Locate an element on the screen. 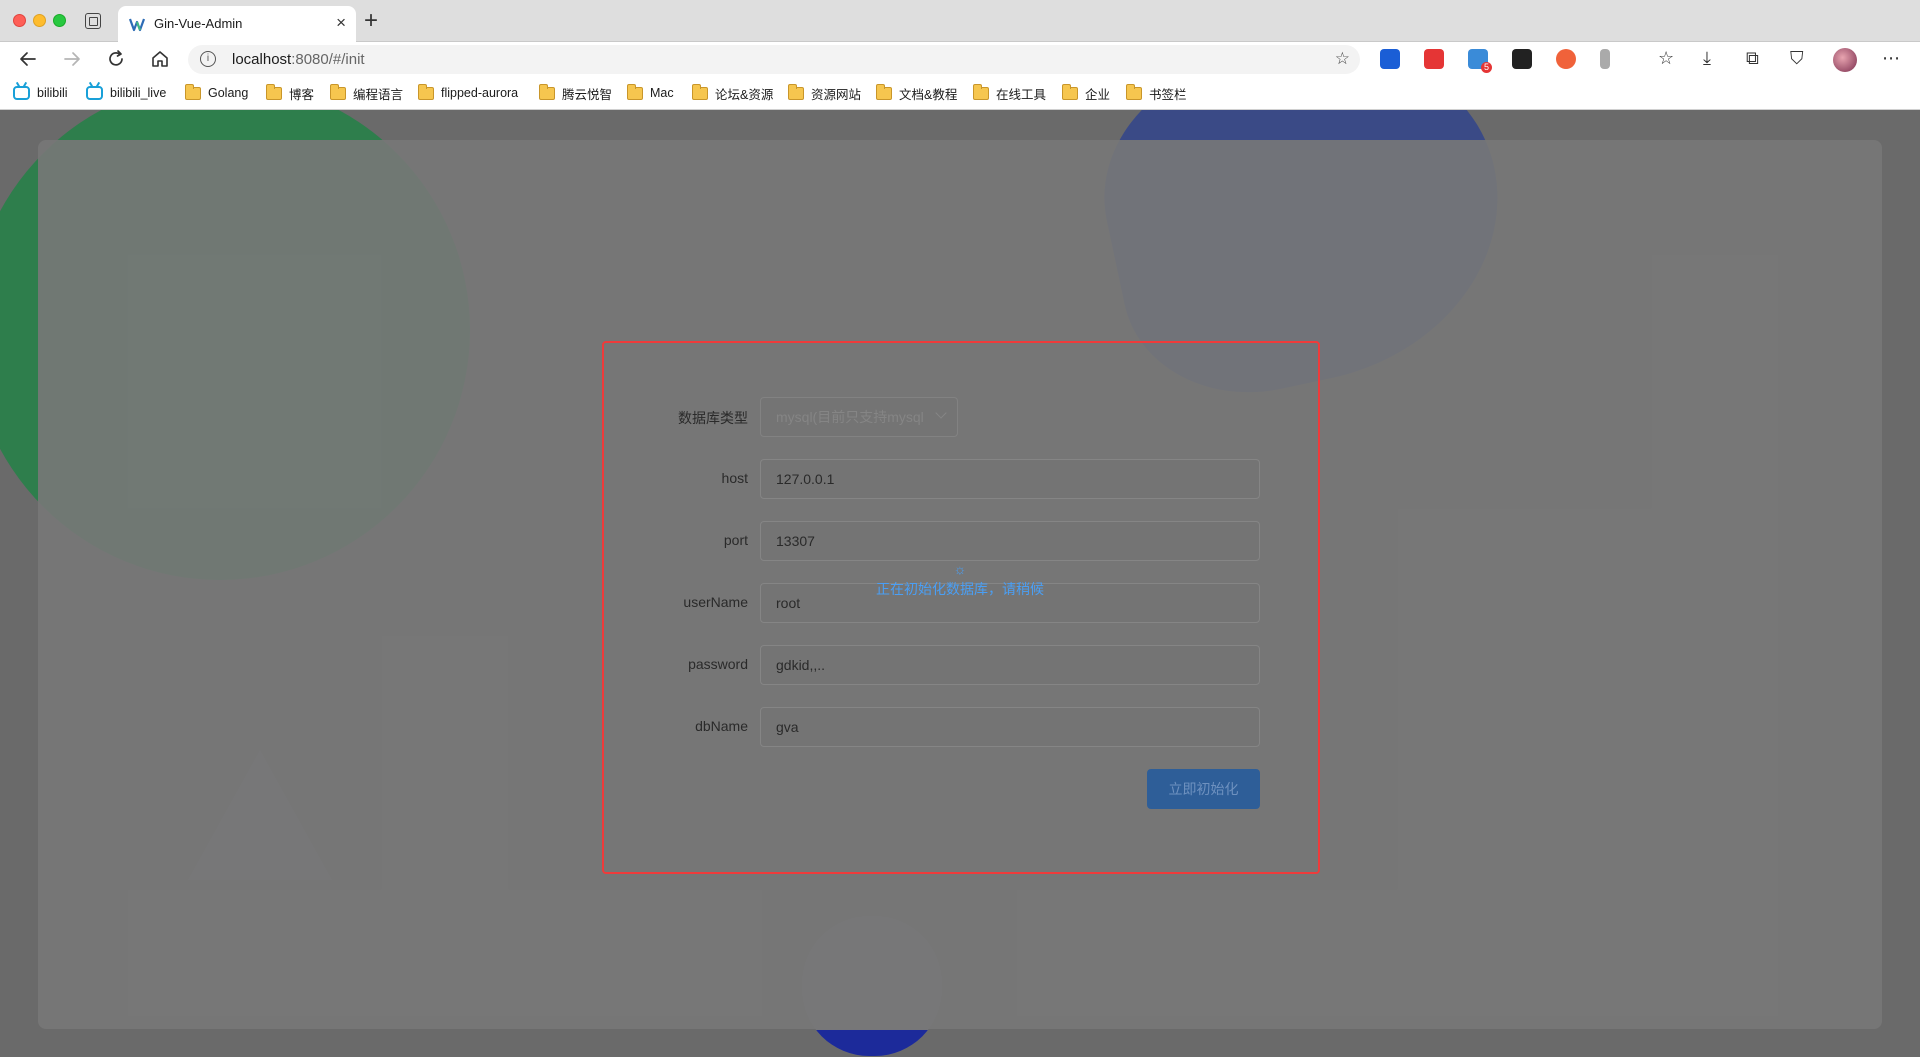 This screenshot has width=1920, height=1057. url-path: :8080/#/init is located at coordinates (328, 59).